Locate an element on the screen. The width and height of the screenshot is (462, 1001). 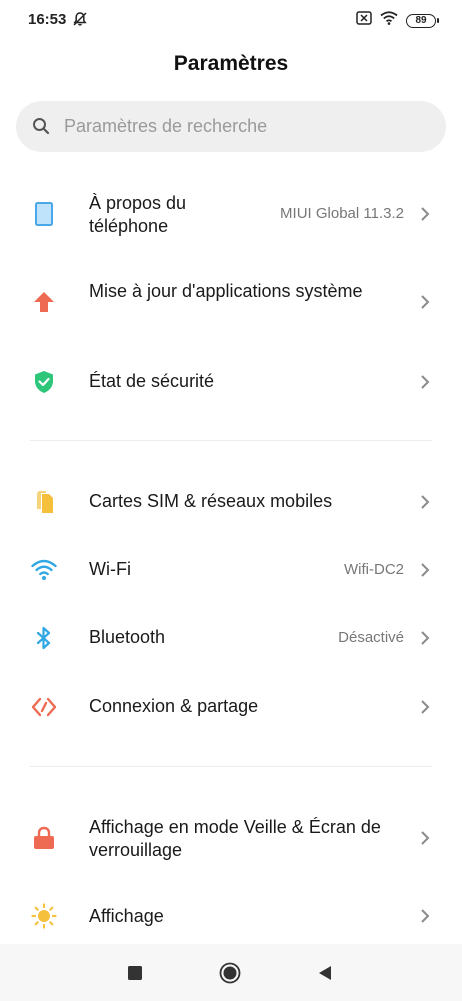
back-icon is located at coordinates (325, 973).